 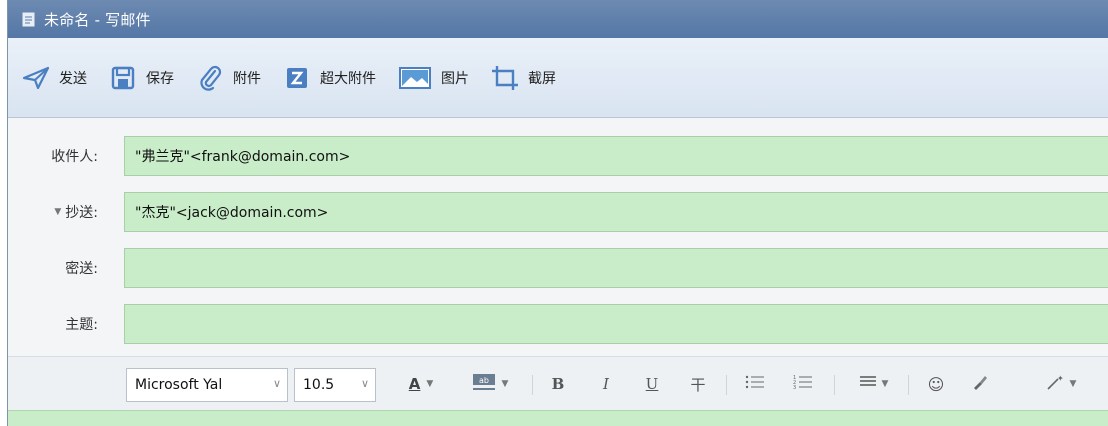 What do you see at coordinates (81, 325) in the screenshot?
I see `subject-label-text: 主题:` at bounding box center [81, 325].